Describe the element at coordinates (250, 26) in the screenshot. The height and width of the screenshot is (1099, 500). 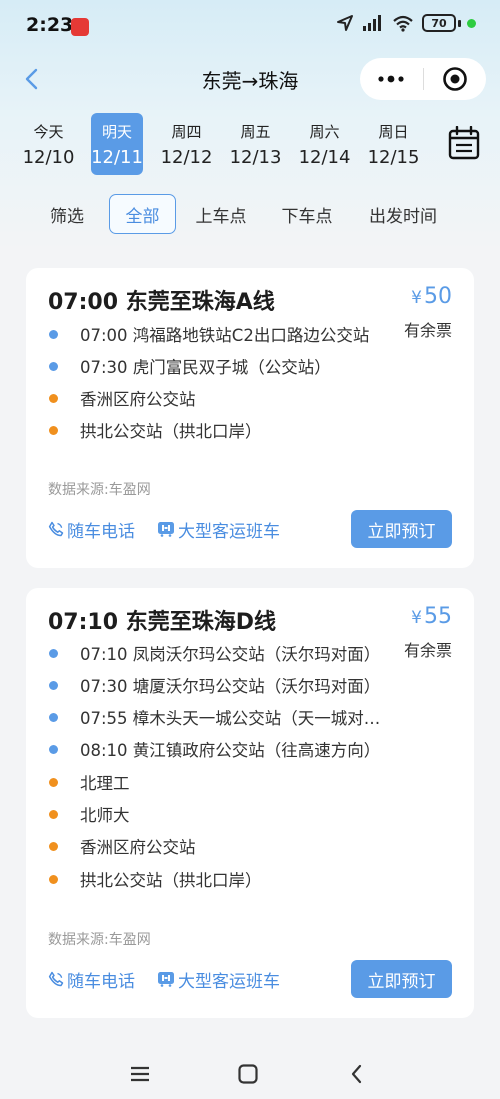
I see `status-bar: 2:23 70` at that location.